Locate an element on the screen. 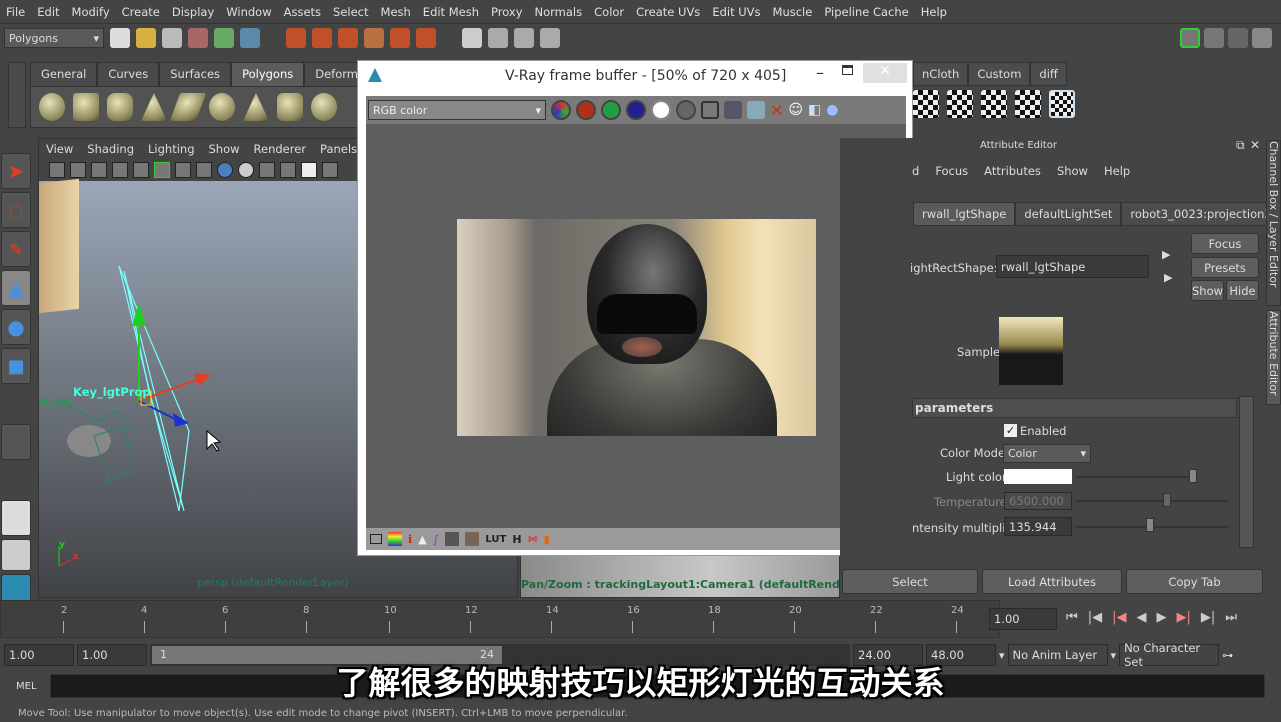 The image size is (1281, 722). lasso-tool-icon: ◌ is located at coordinates (16, 210).